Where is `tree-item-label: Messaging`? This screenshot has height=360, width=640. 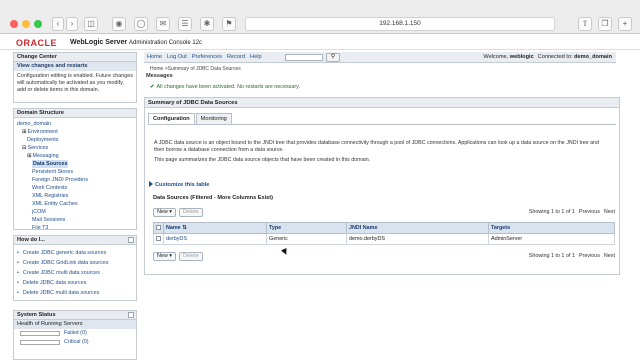 tree-item-label: Messaging is located at coordinates (46, 156).